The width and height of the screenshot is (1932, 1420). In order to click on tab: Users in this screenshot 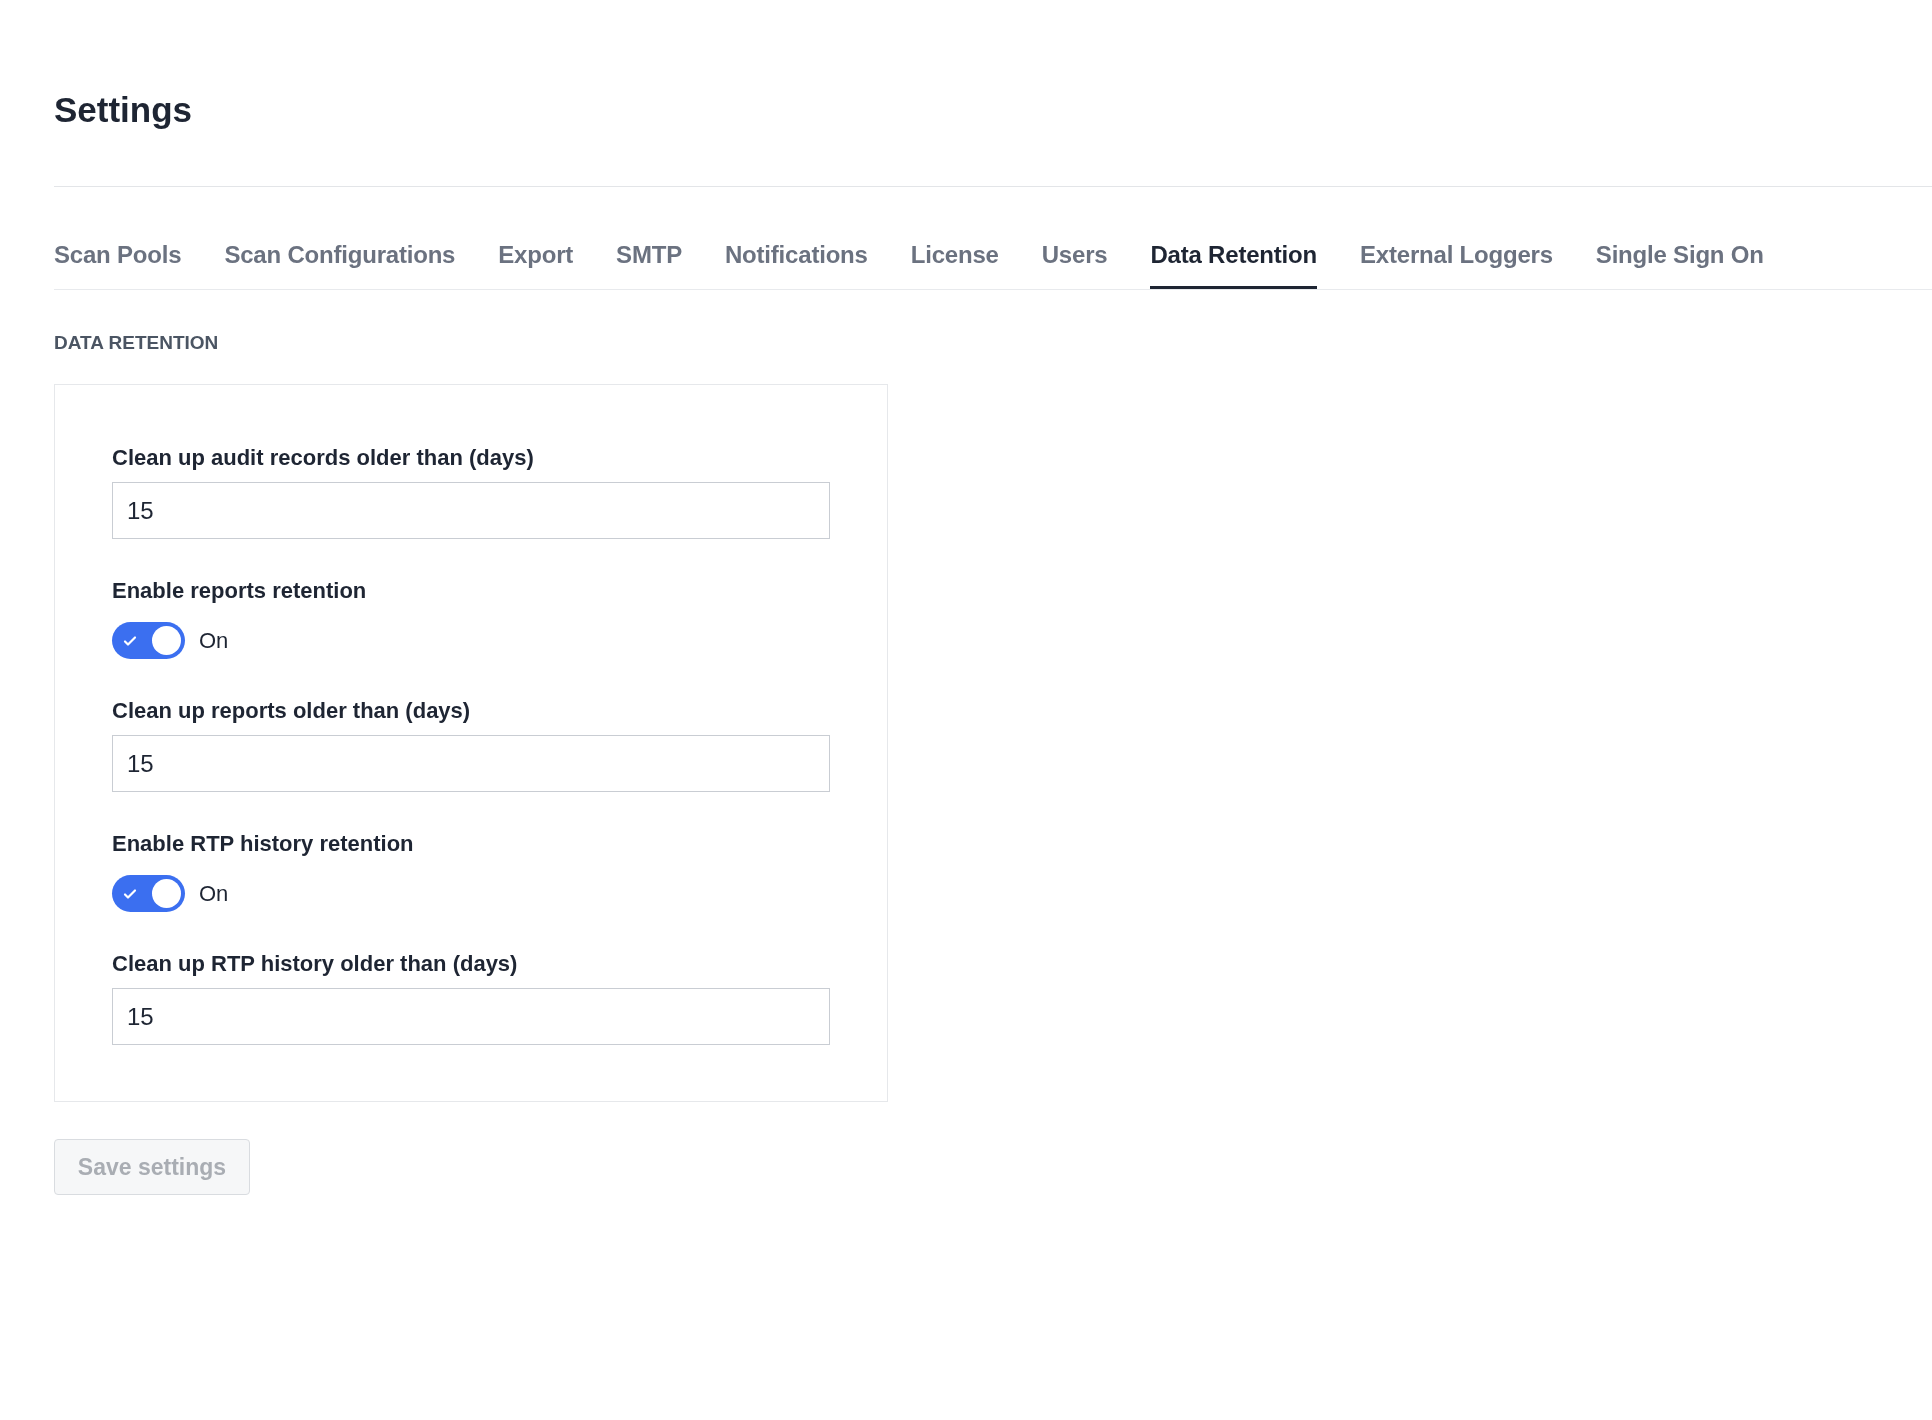, I will do `click(1074, 265)`.